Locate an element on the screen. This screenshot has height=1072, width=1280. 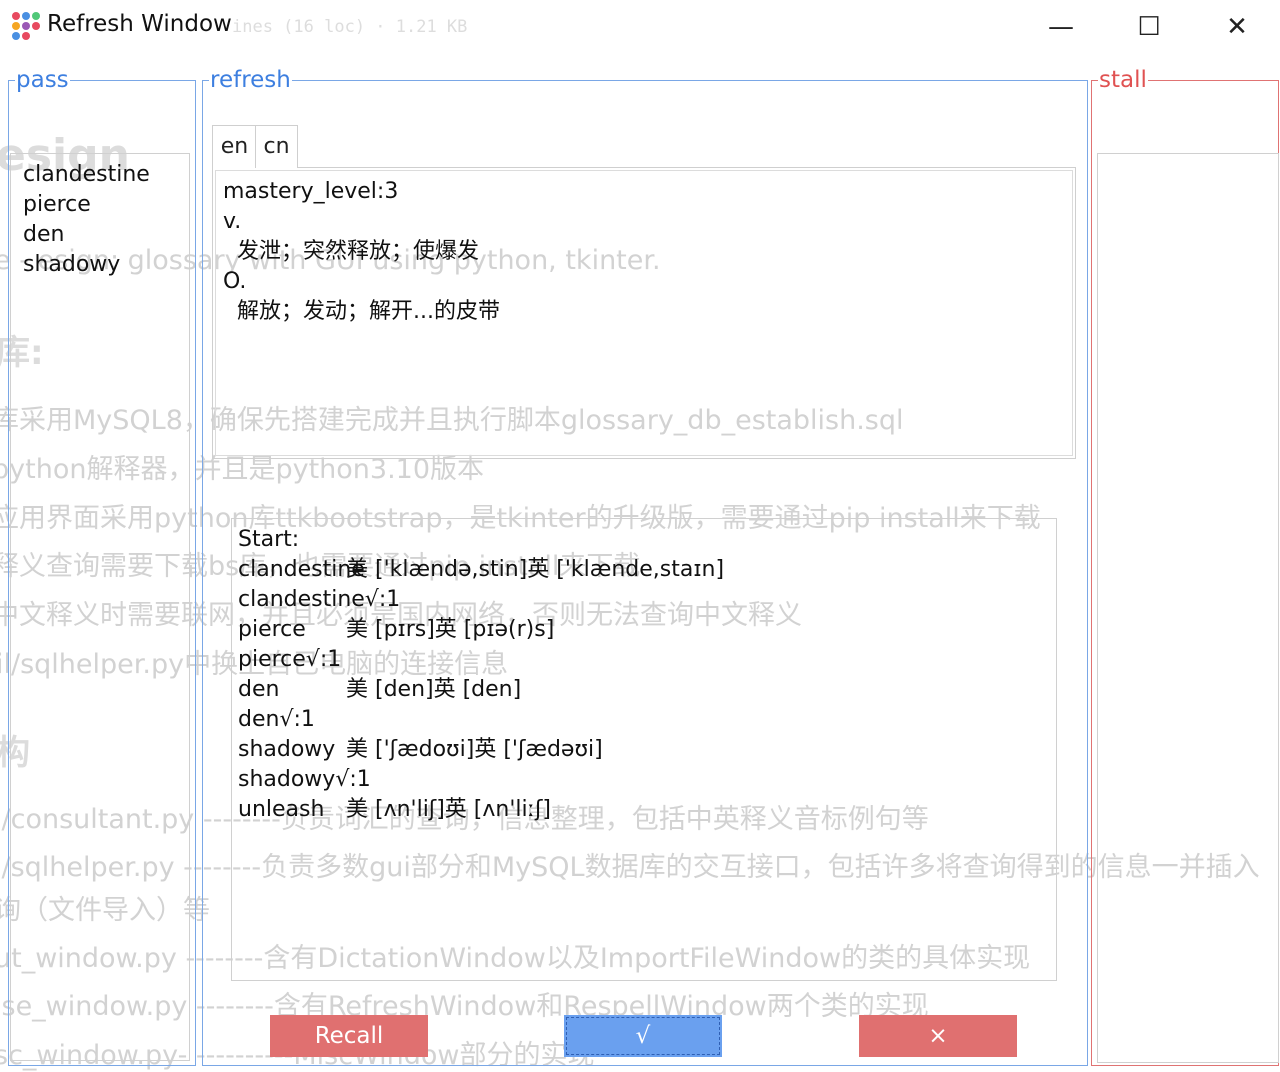
definition-line: O. is located at coordinates (235, 281).